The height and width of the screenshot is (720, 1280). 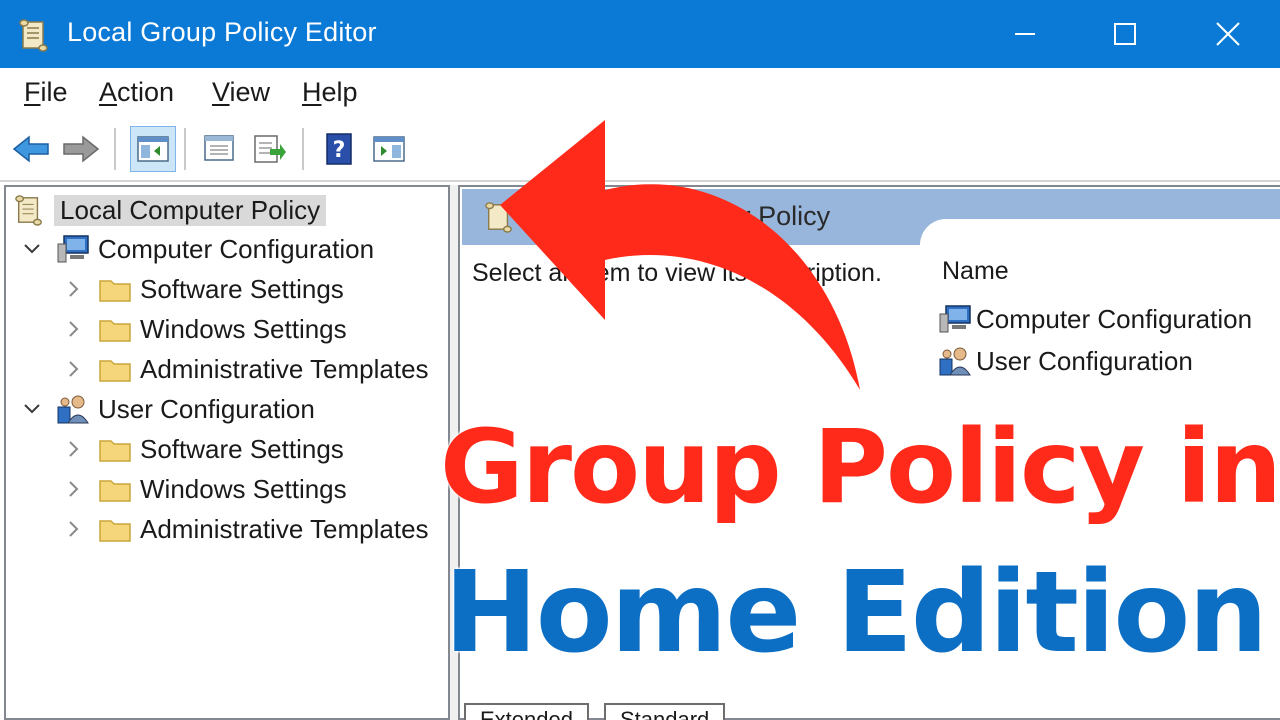 I want to click on close-icon, so click(x=1228, y=34).